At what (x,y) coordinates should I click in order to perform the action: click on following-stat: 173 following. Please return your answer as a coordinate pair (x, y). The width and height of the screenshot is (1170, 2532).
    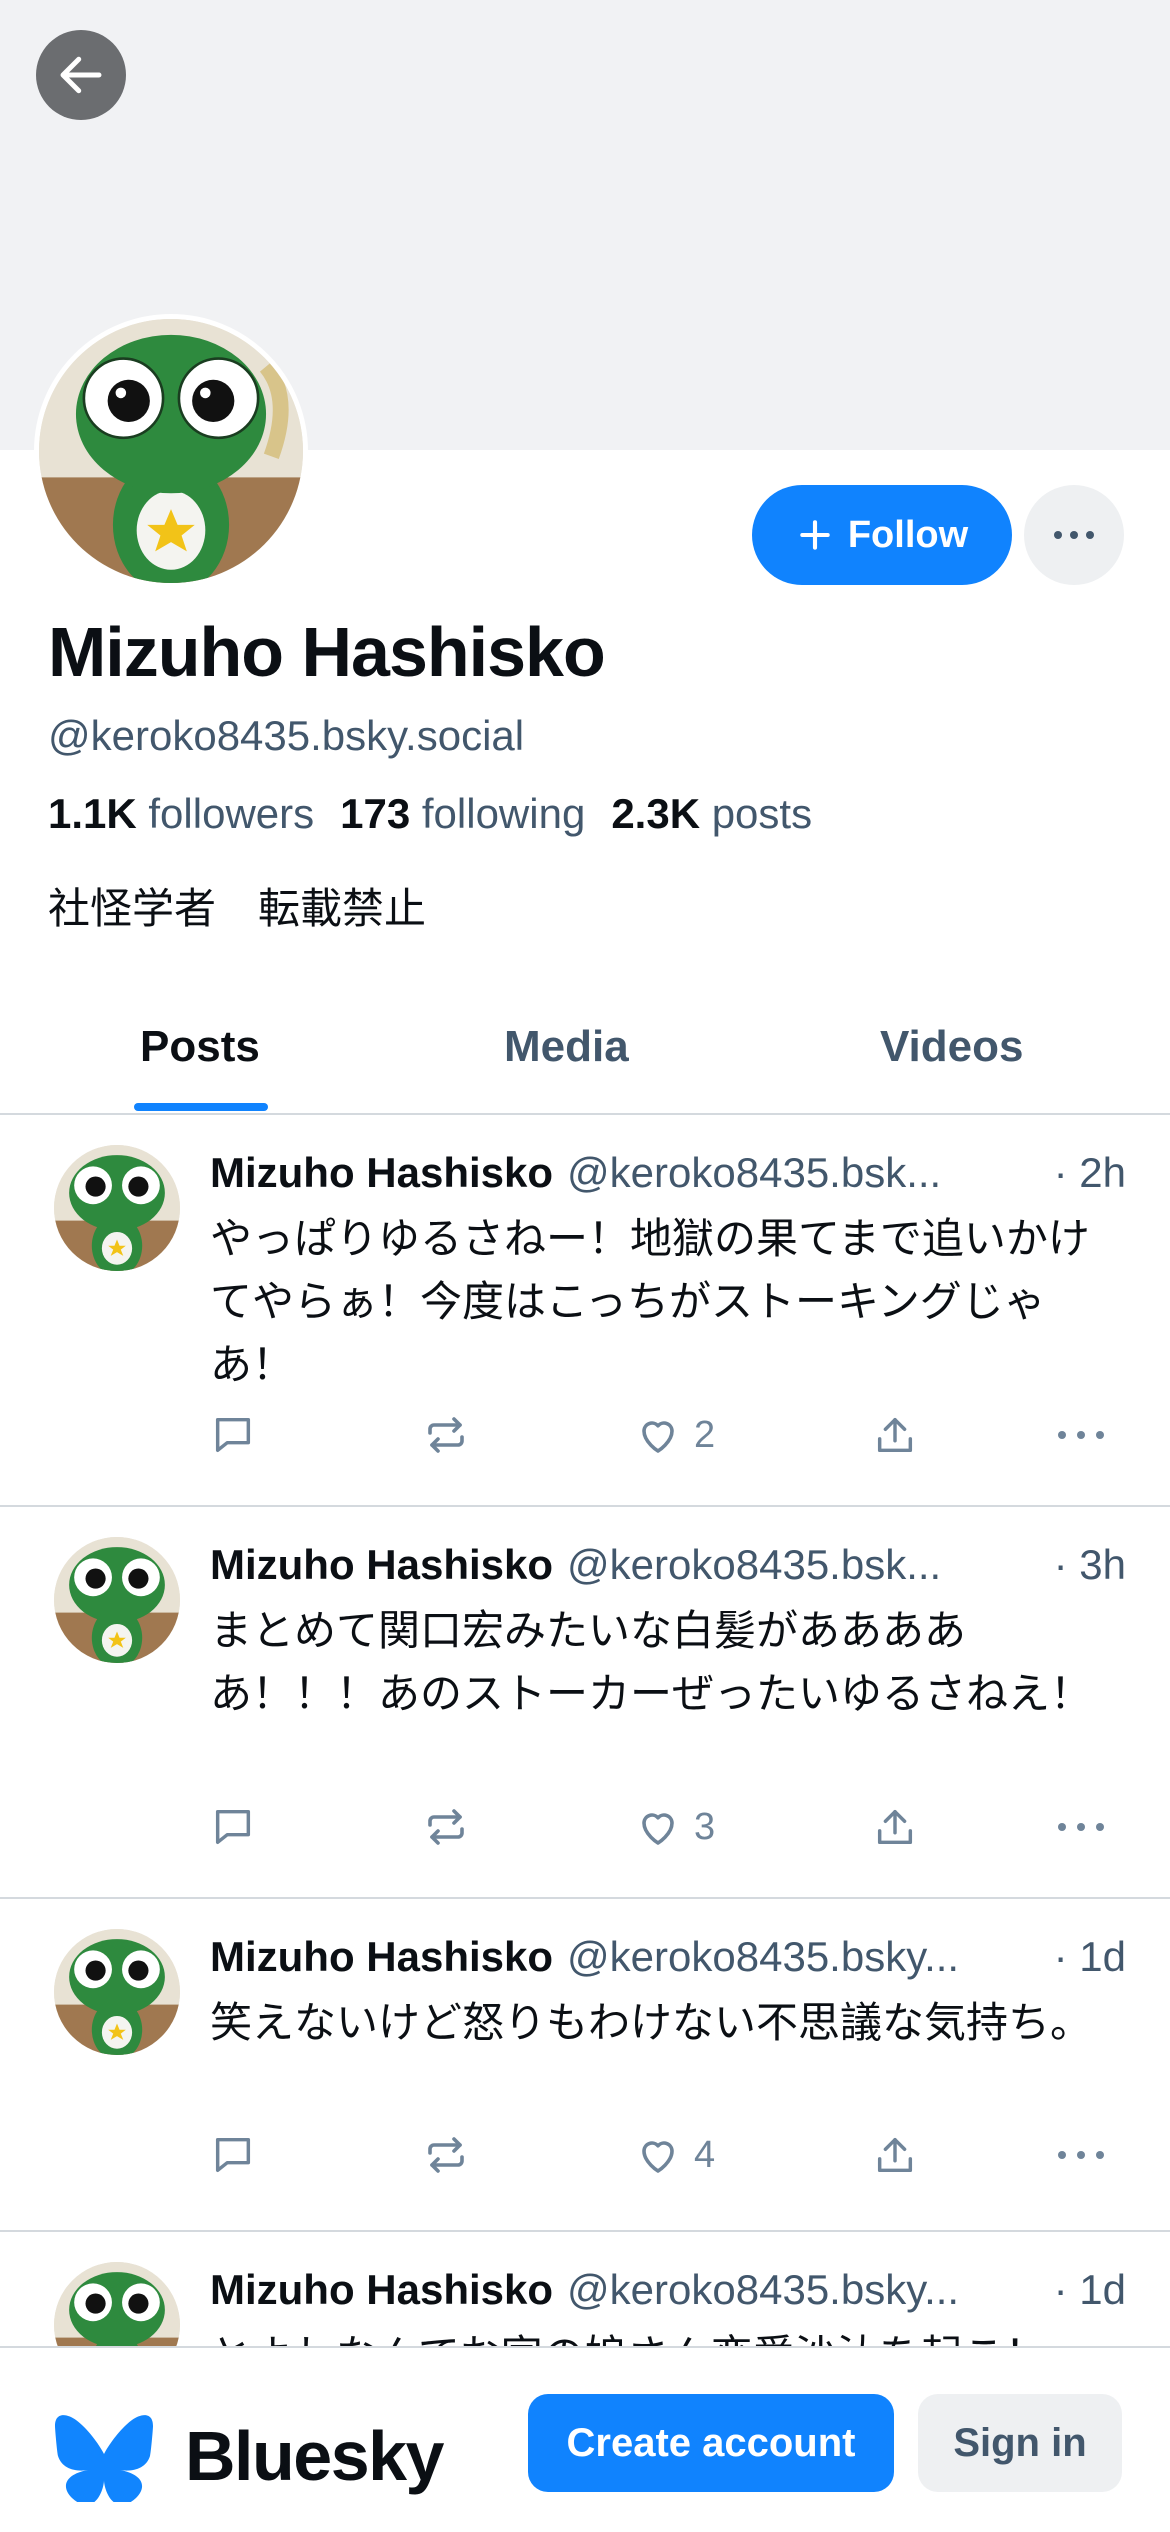
    Looking at the image, I should click on (462, 814).